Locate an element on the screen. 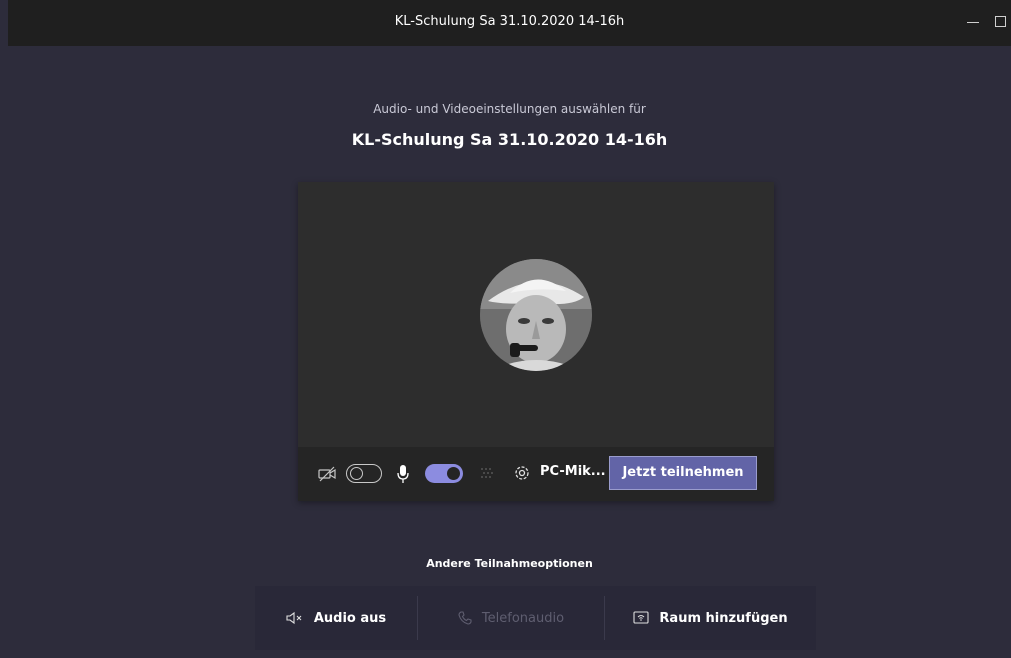  audio-off-label: Audio aus is located at coordinates (350, 618).